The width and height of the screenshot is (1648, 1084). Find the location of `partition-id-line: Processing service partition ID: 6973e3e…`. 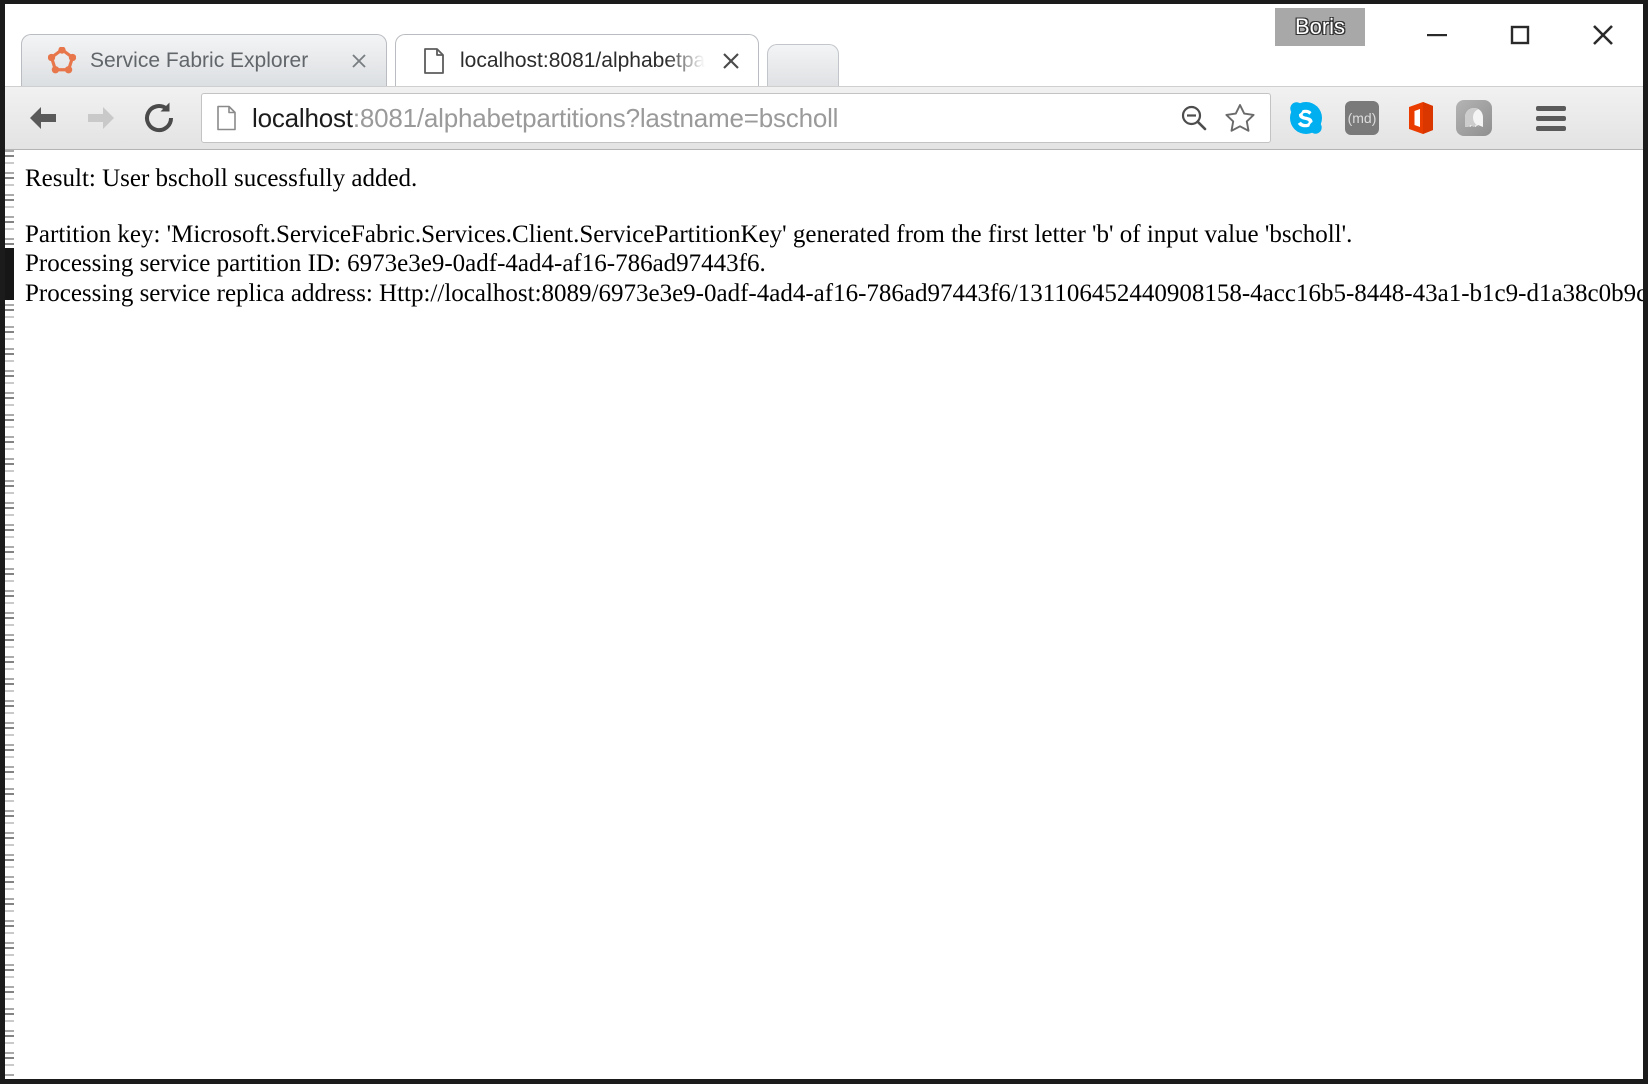

partition-id-line: Processing service partition ID: 6973e3e… is located at coordinates (395, 263).